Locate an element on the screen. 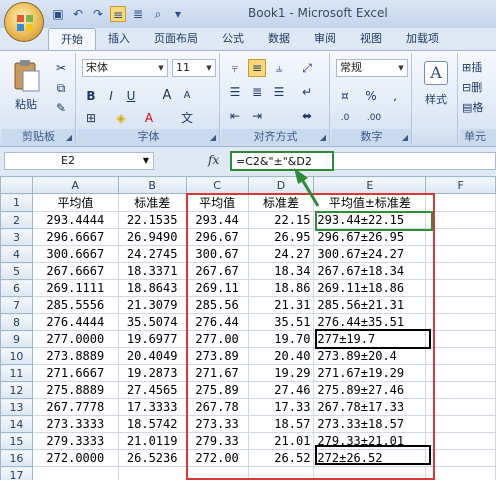 The width and height of the screenshot is (496, 480). office-button is located at coordinates (24, 22).